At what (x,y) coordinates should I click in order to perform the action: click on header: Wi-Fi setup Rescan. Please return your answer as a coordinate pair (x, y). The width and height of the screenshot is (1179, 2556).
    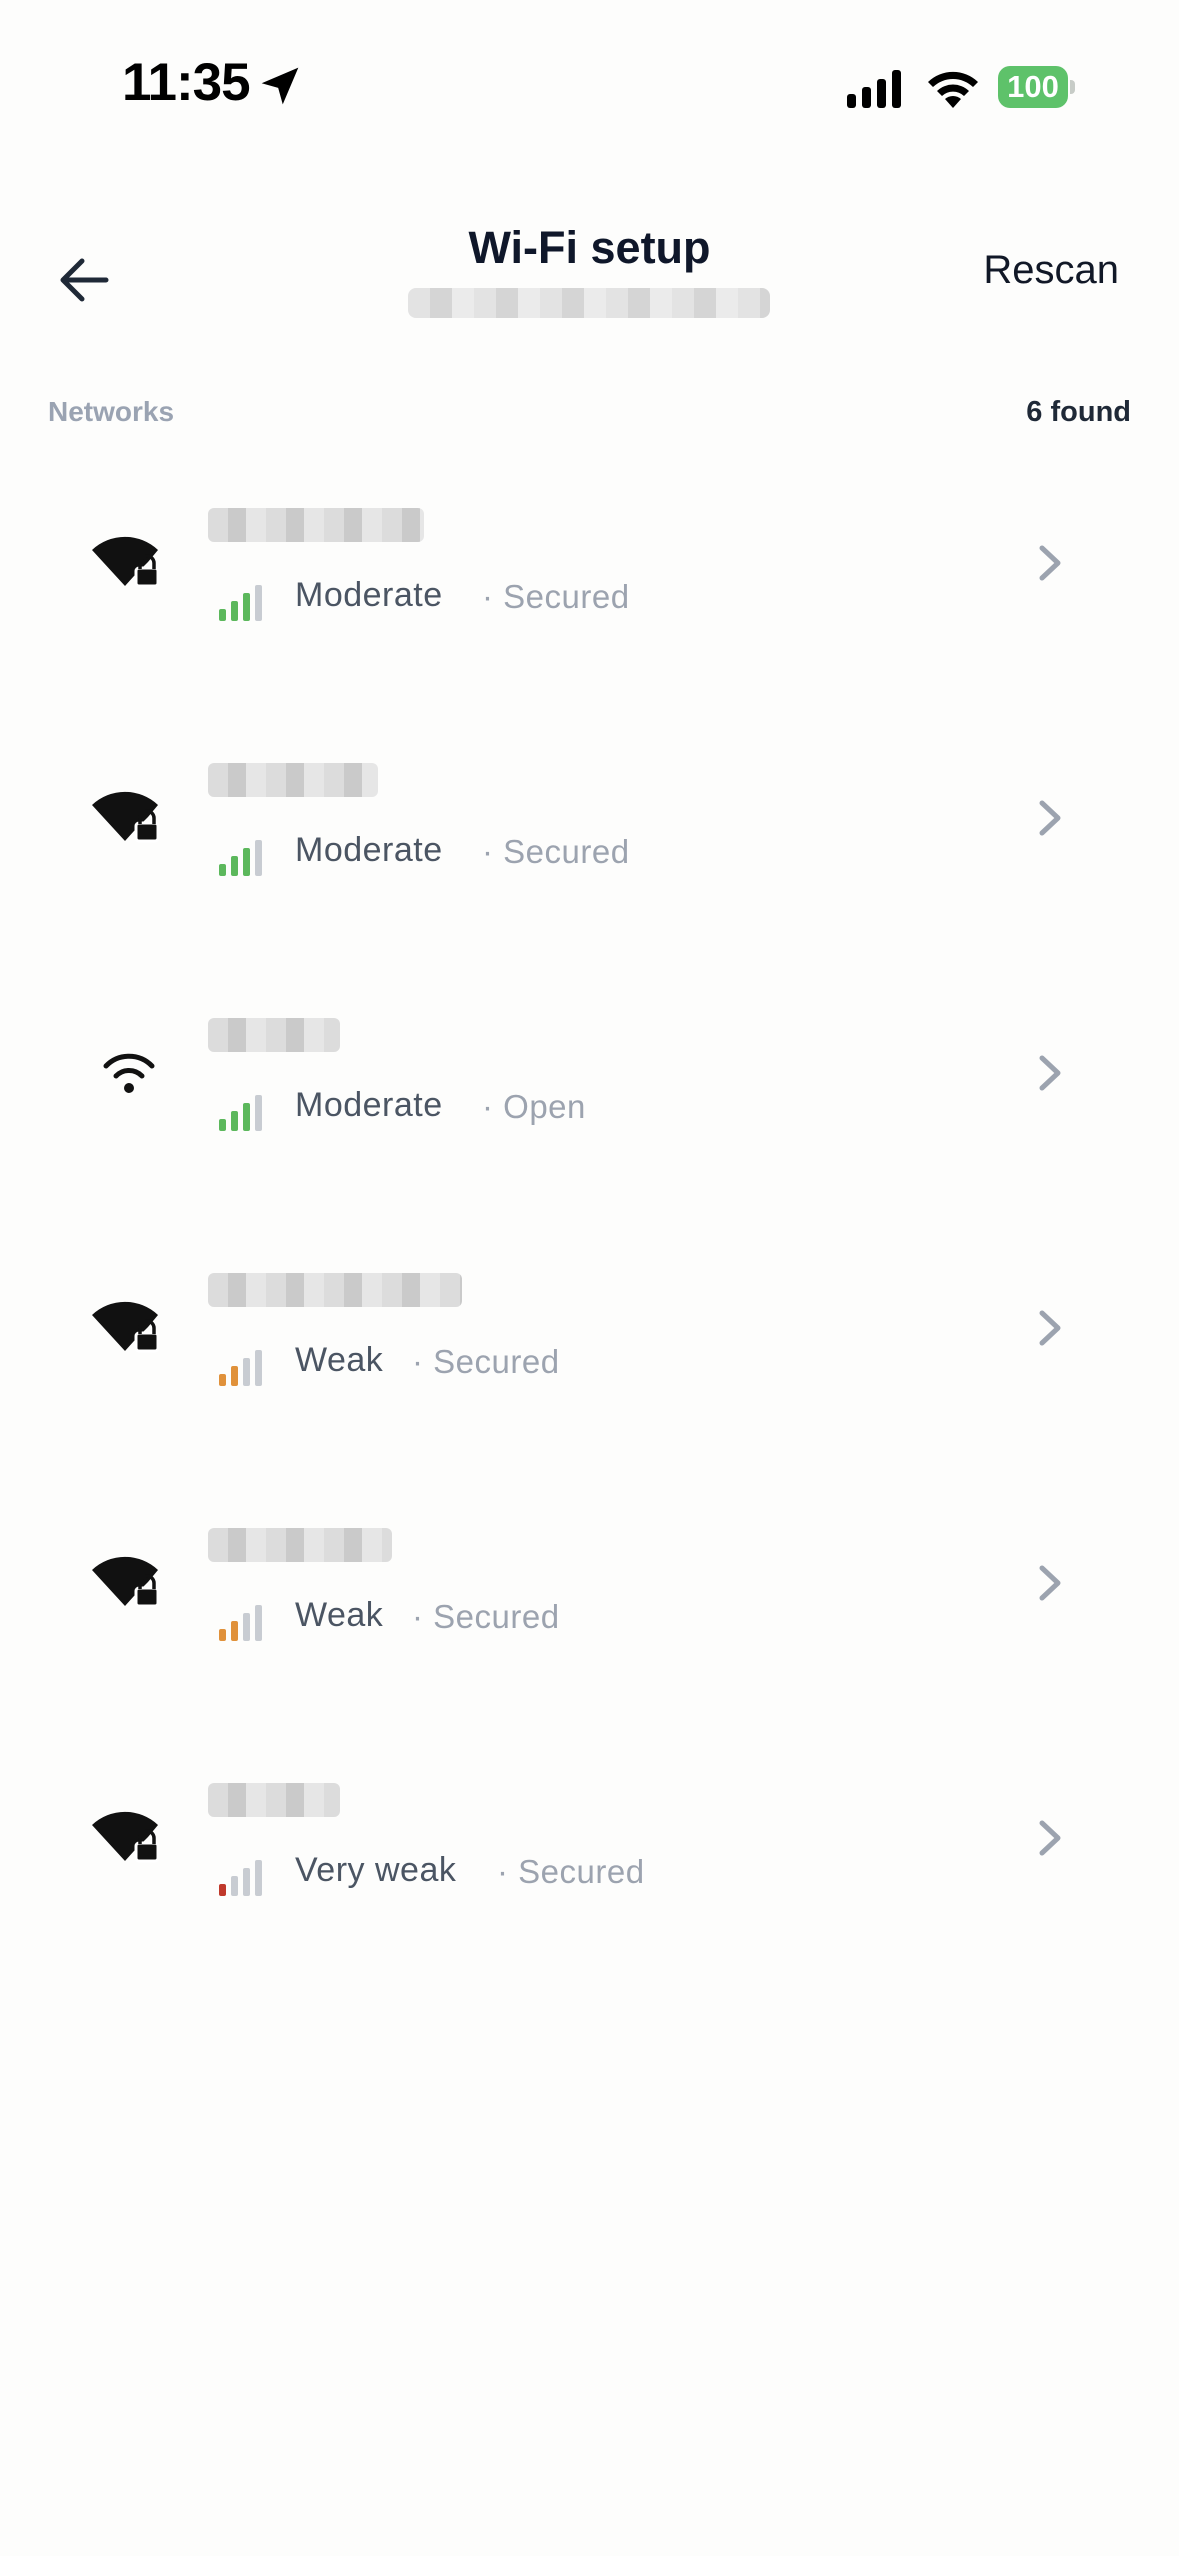
    Looking at the image, I should click on (589, 275).